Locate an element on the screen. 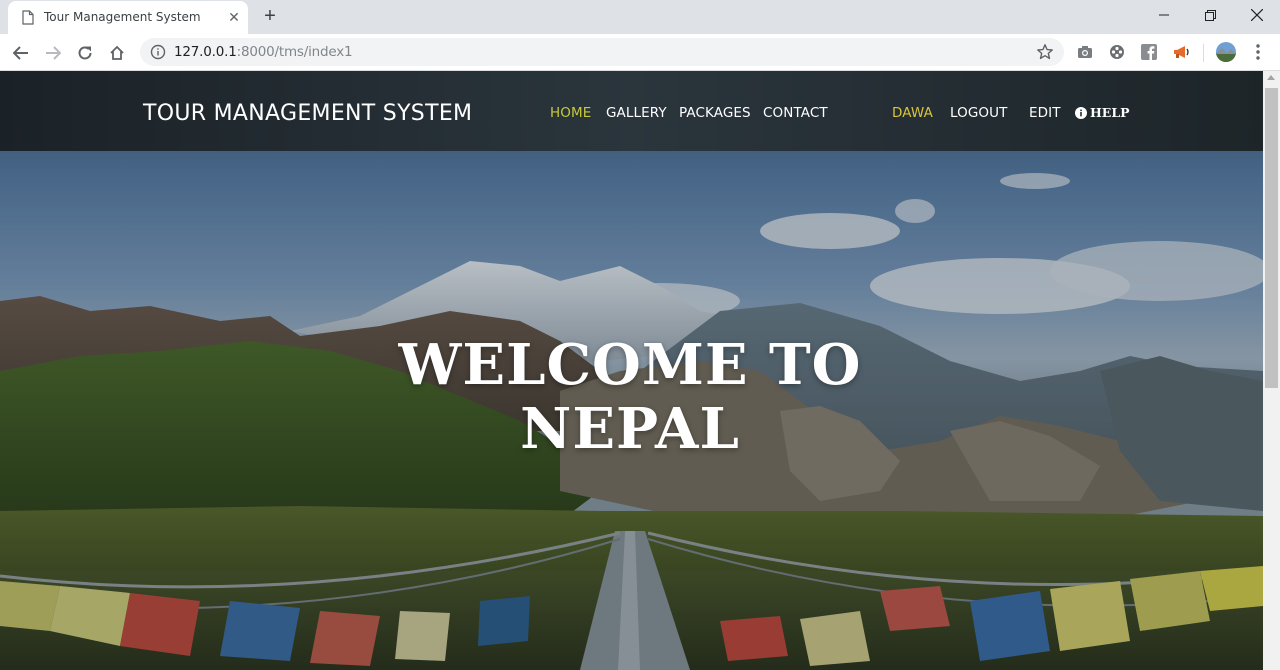 The image size is (1280, 670). page-scrollbar is located at coordinates (1271, 370).